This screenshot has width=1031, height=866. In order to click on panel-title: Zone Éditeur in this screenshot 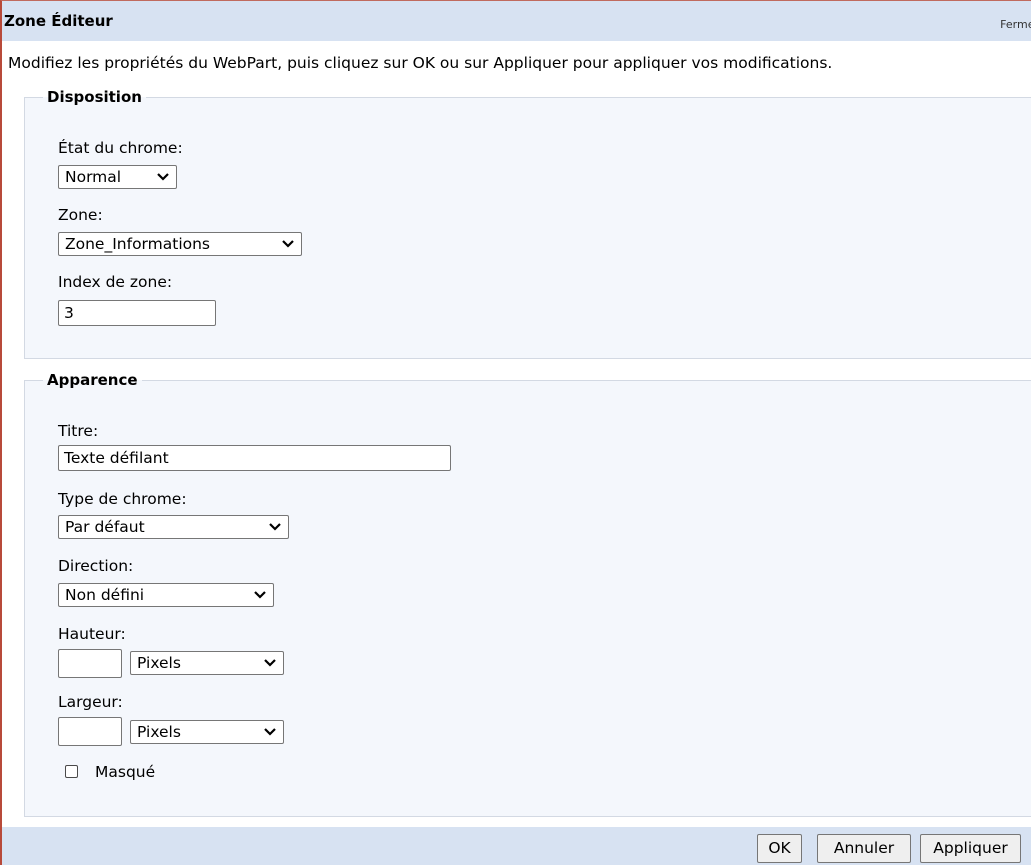, I will do `click(58, 21)`.